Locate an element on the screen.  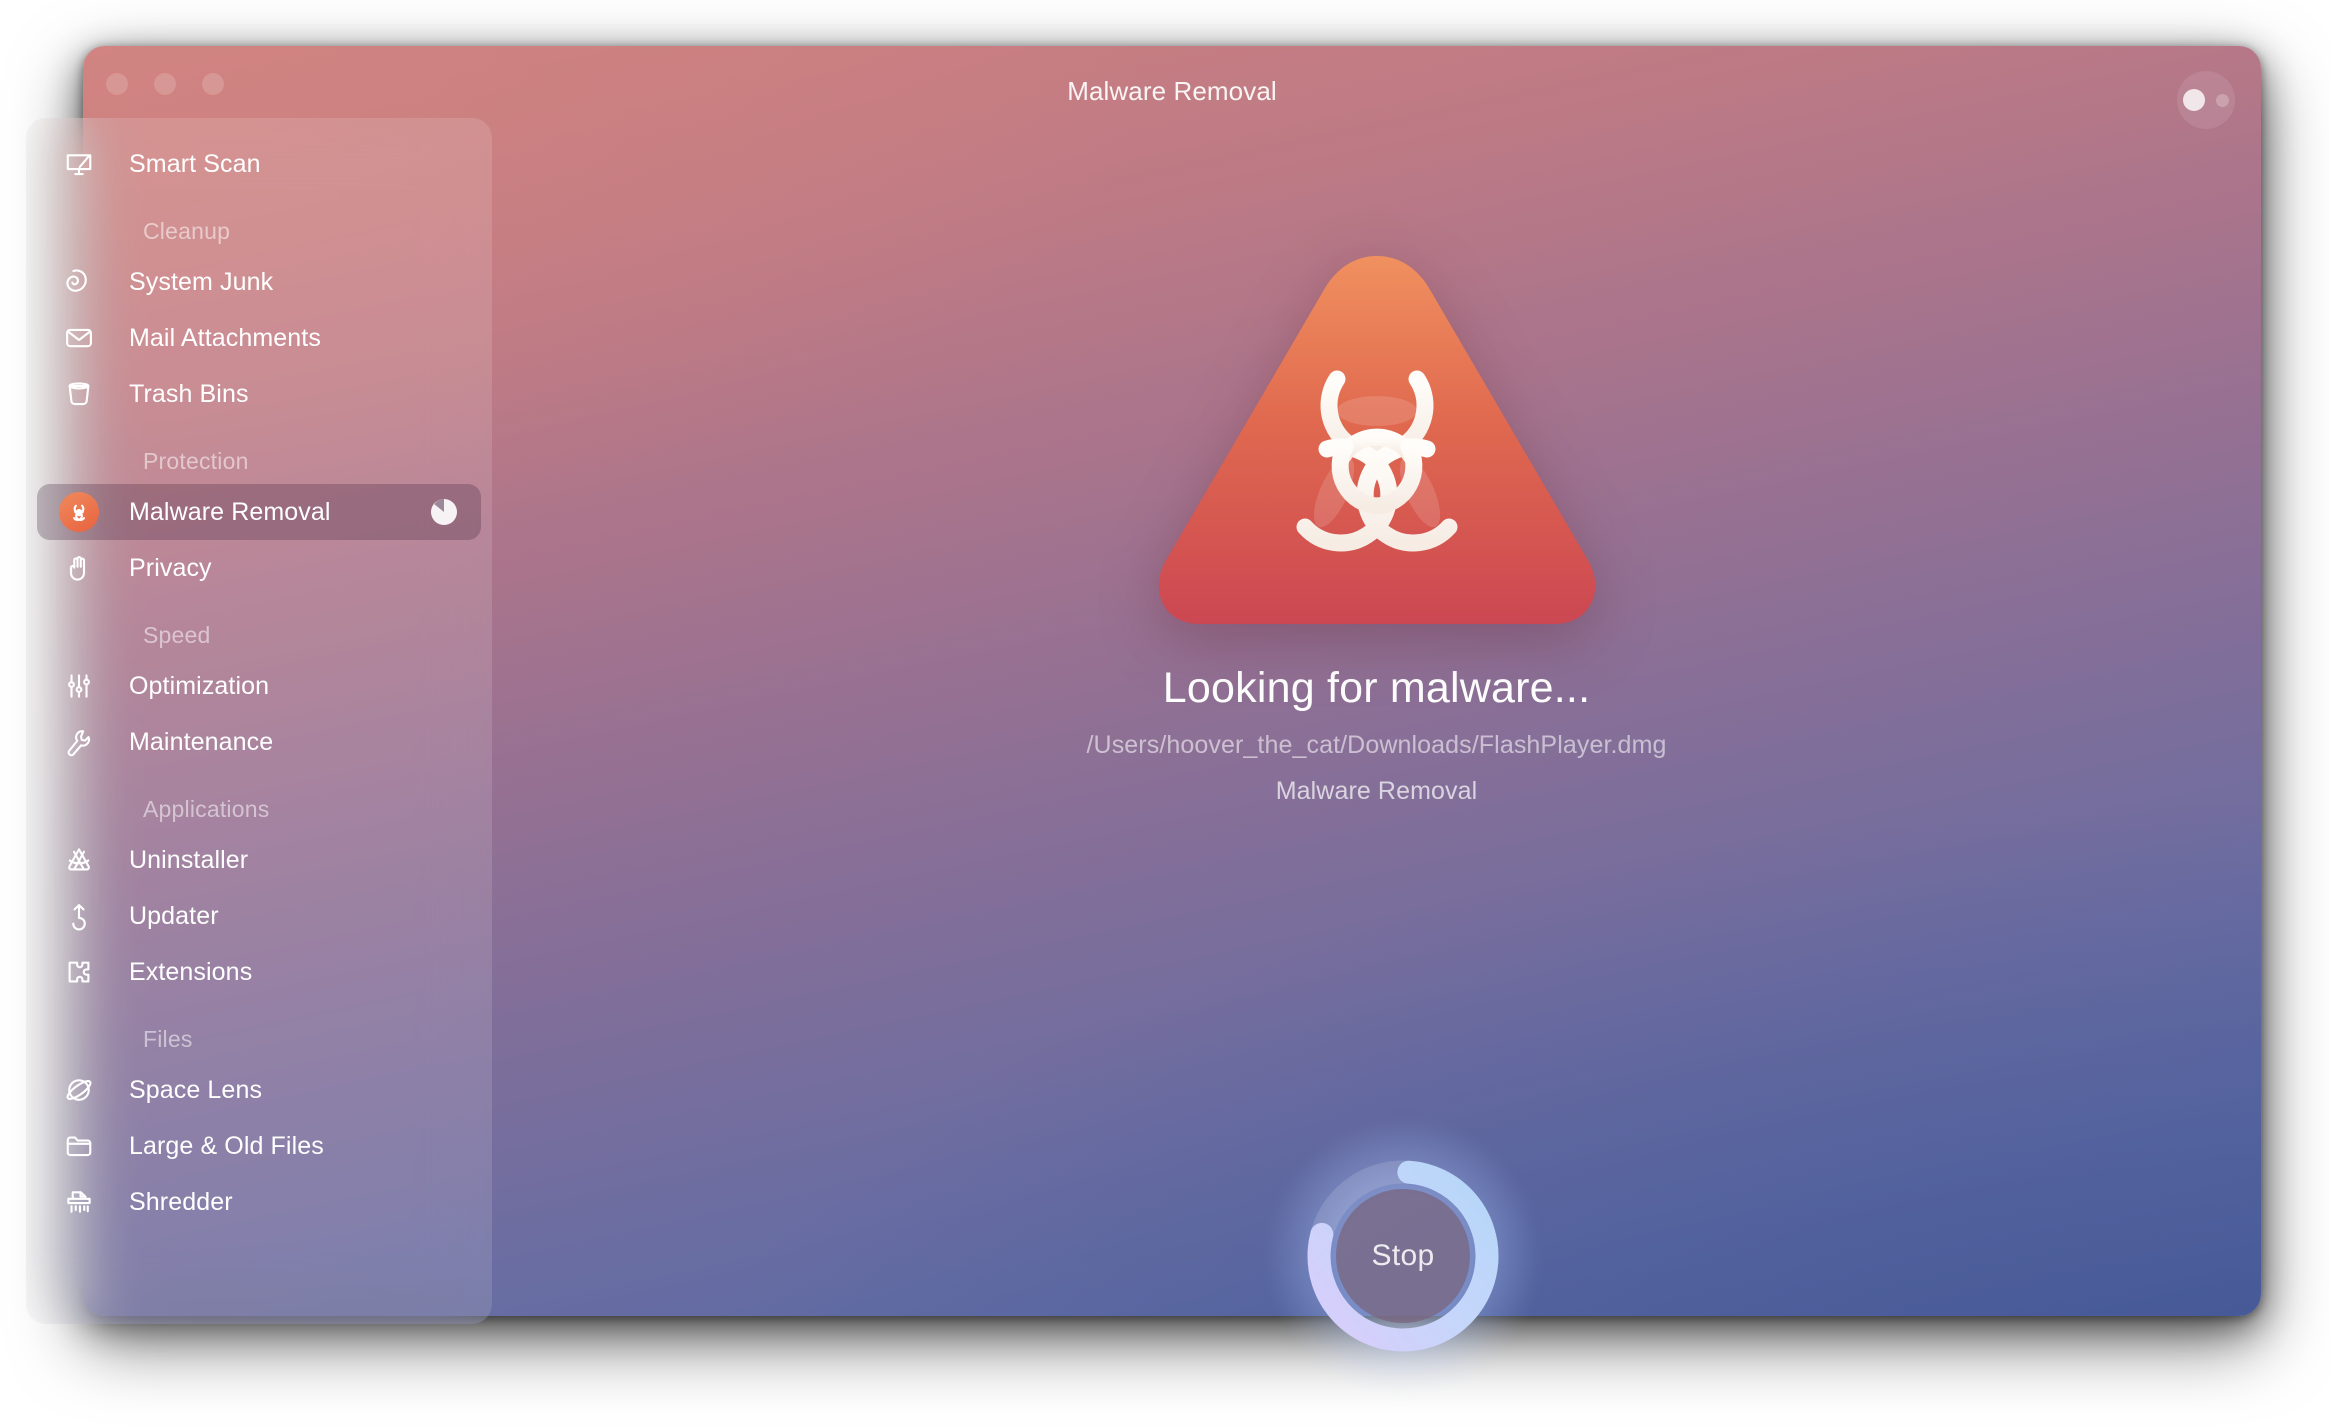
shredder-icon is located at coordinates (79, 1202).